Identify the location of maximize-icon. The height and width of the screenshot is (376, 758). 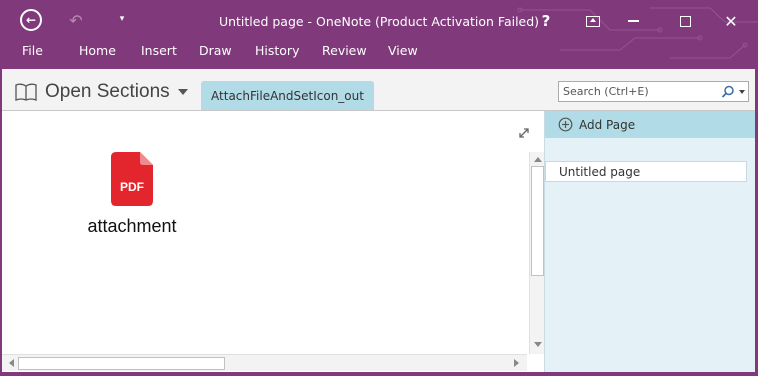
(685, 21).